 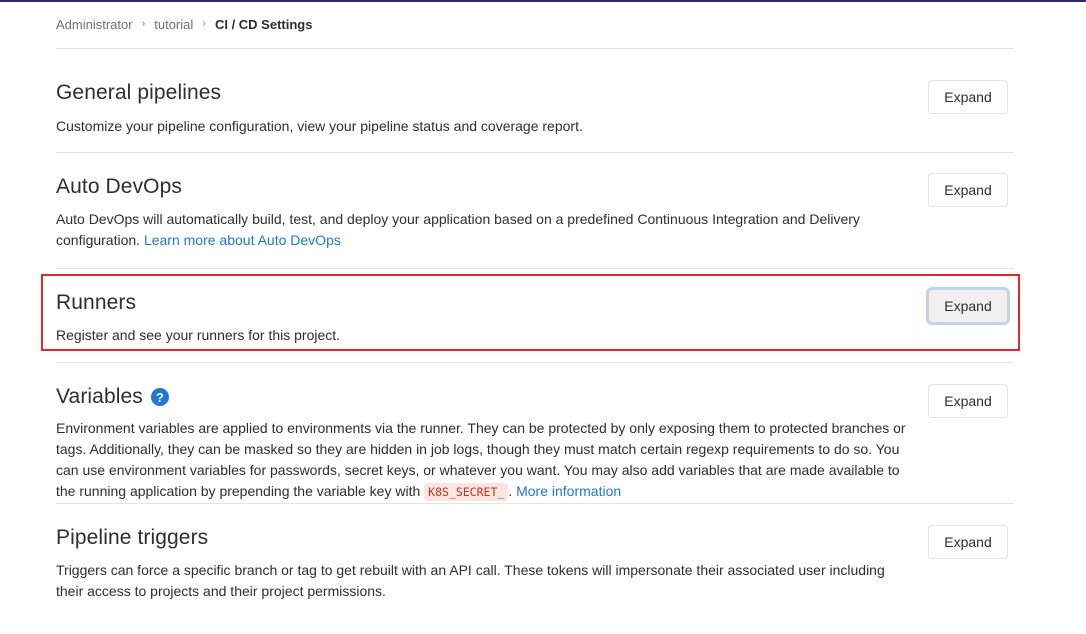 I want to click on section-title-text: Variables, so click(x=99, y=396).